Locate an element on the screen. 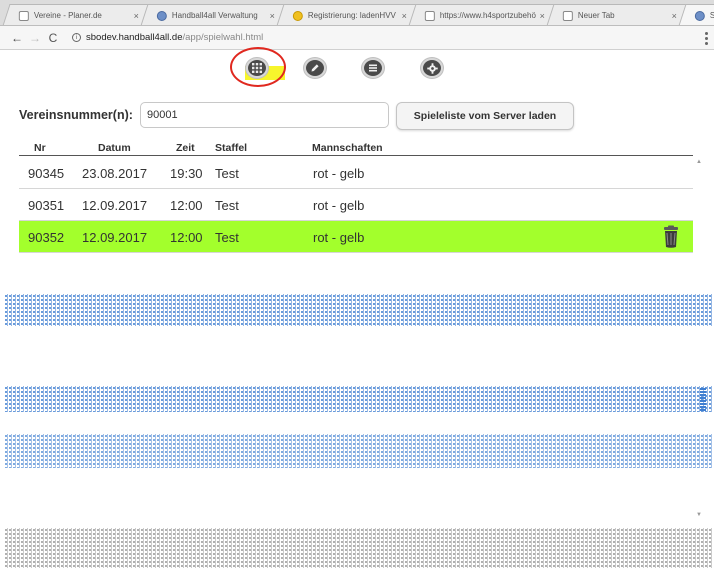 This screenshot has height=569, width=714. vereinsnummer-input is located at coordinates (264, 115).